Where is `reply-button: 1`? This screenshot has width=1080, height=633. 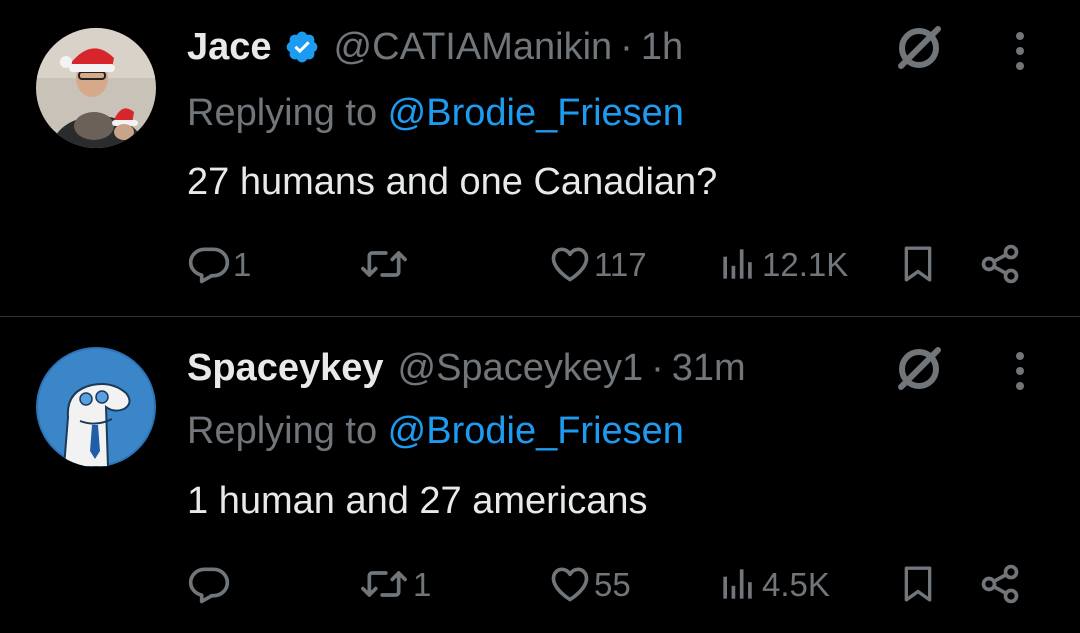
reply-button: 1 is located at coordinates (219, 264).